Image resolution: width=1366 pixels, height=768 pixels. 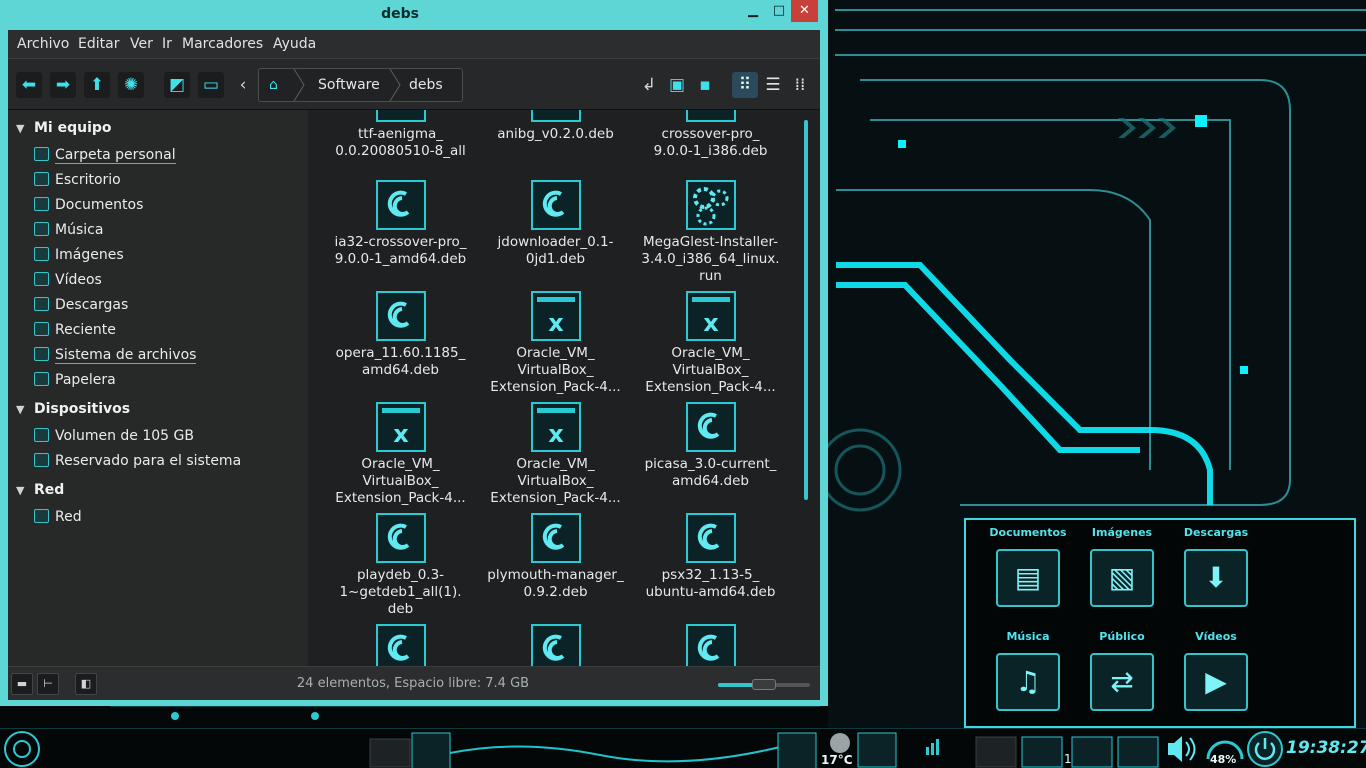 What do you see at coordinates (710, 557) in the screenshot?
I see `file-item: psx32_1.13-5_ ubuntu-amd64.deb` at bounding box center [710, 557].